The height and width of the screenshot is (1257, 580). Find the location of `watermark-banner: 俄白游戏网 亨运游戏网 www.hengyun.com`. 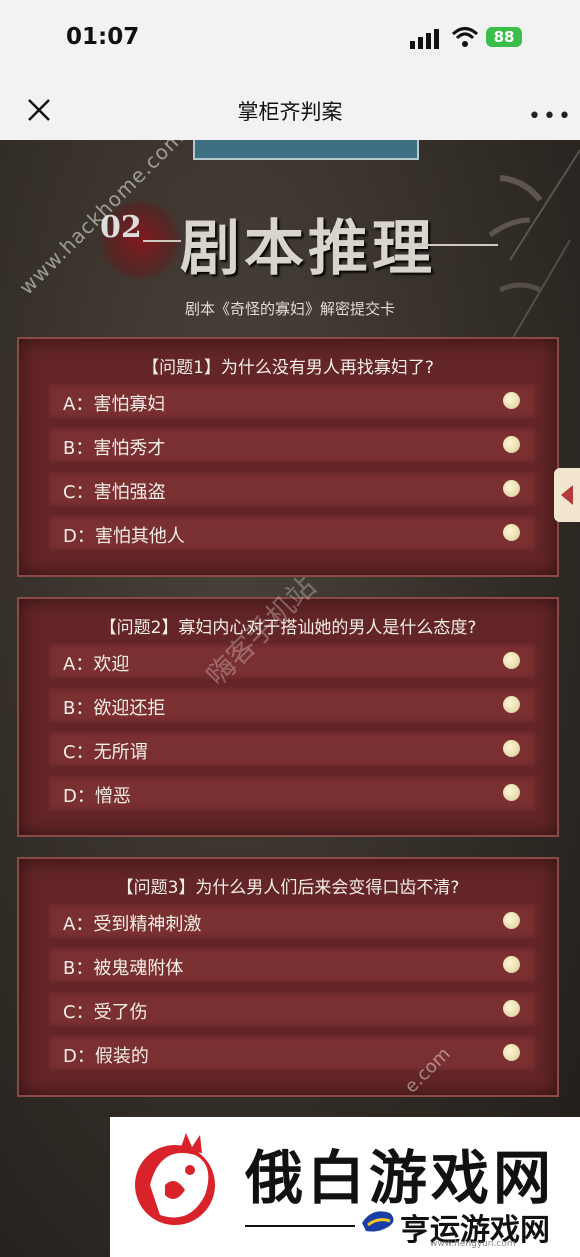

watermark-banner: 俄白游戏网 亨运游戏网 www.hengyun.com is located at coordinates (345, 1187).